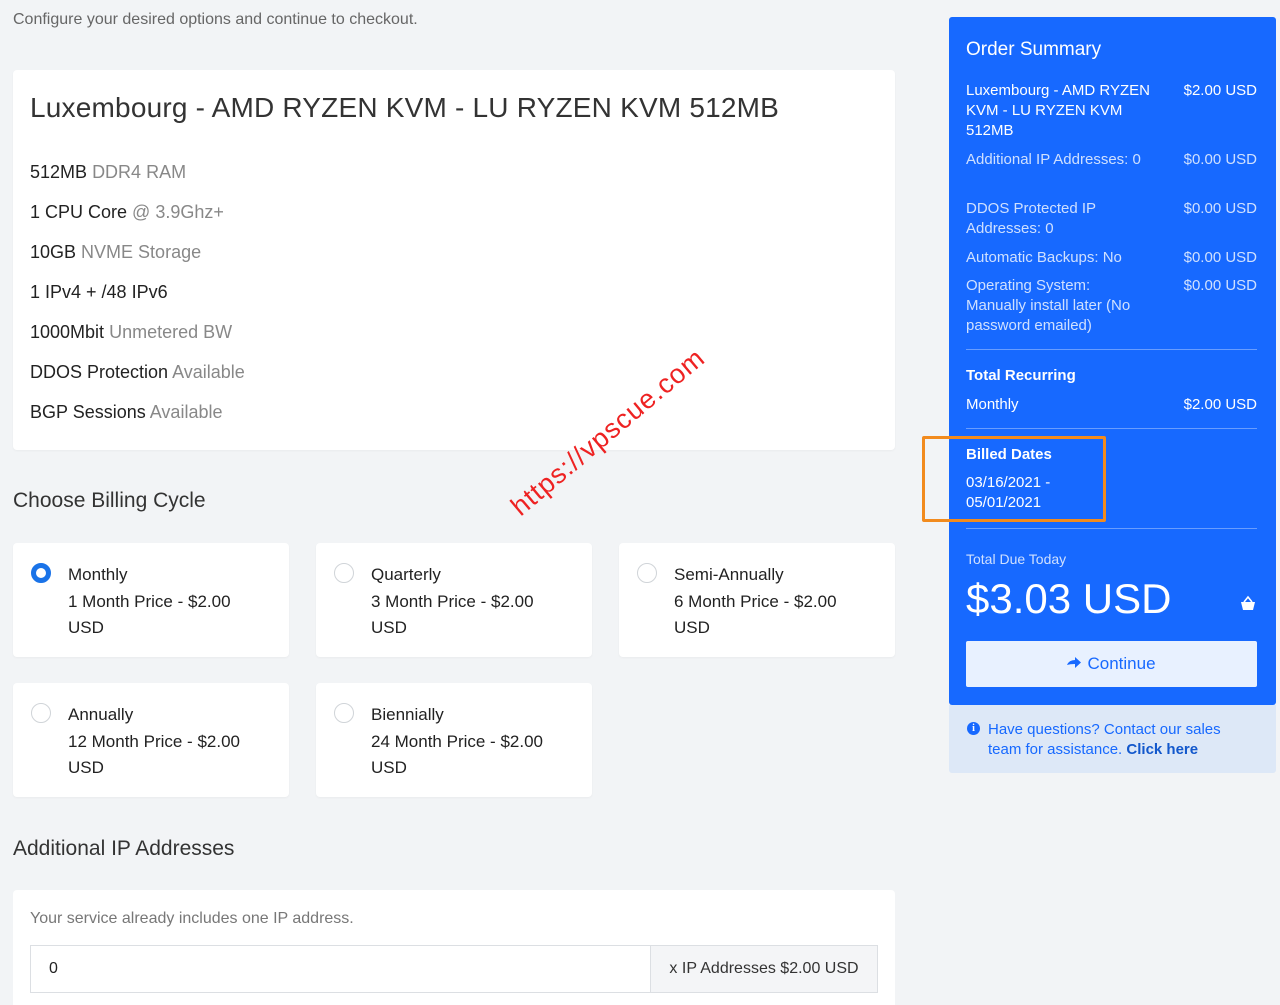 Image resolution: width=1280 pixels, height=1005 pixels. I want to click on feature-item: DDOS Protection Available, so click(137, 380).